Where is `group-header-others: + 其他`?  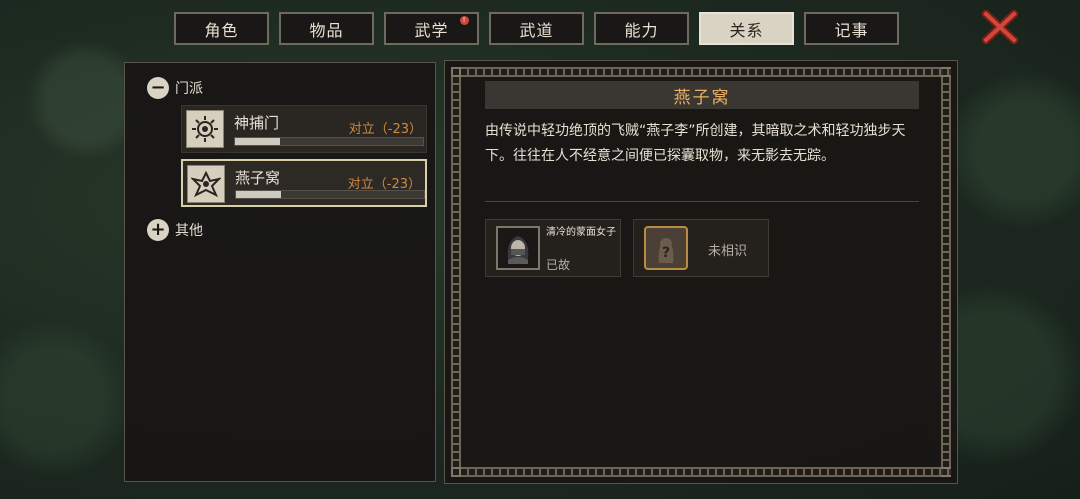 group-header-others: + 其他 is located at coordinates (175, 230).